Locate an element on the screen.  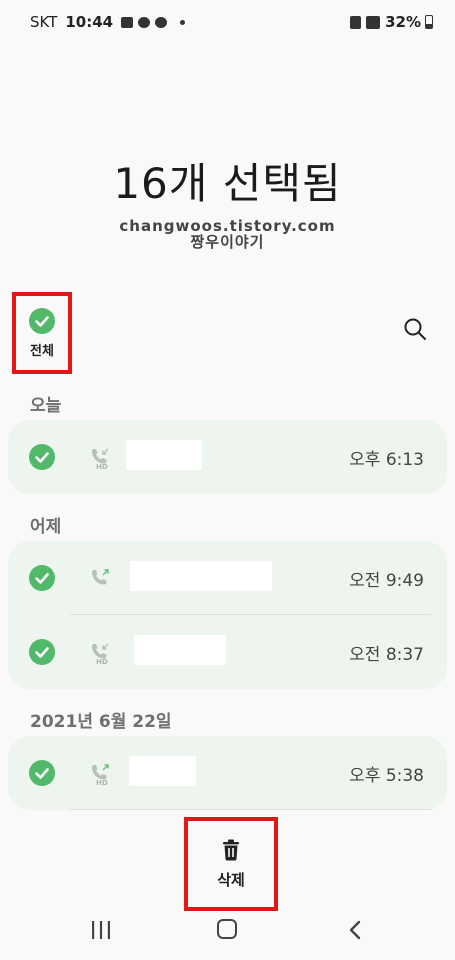
call-log-row: HD 오후 6:13 is located at coordinates (227, 457).